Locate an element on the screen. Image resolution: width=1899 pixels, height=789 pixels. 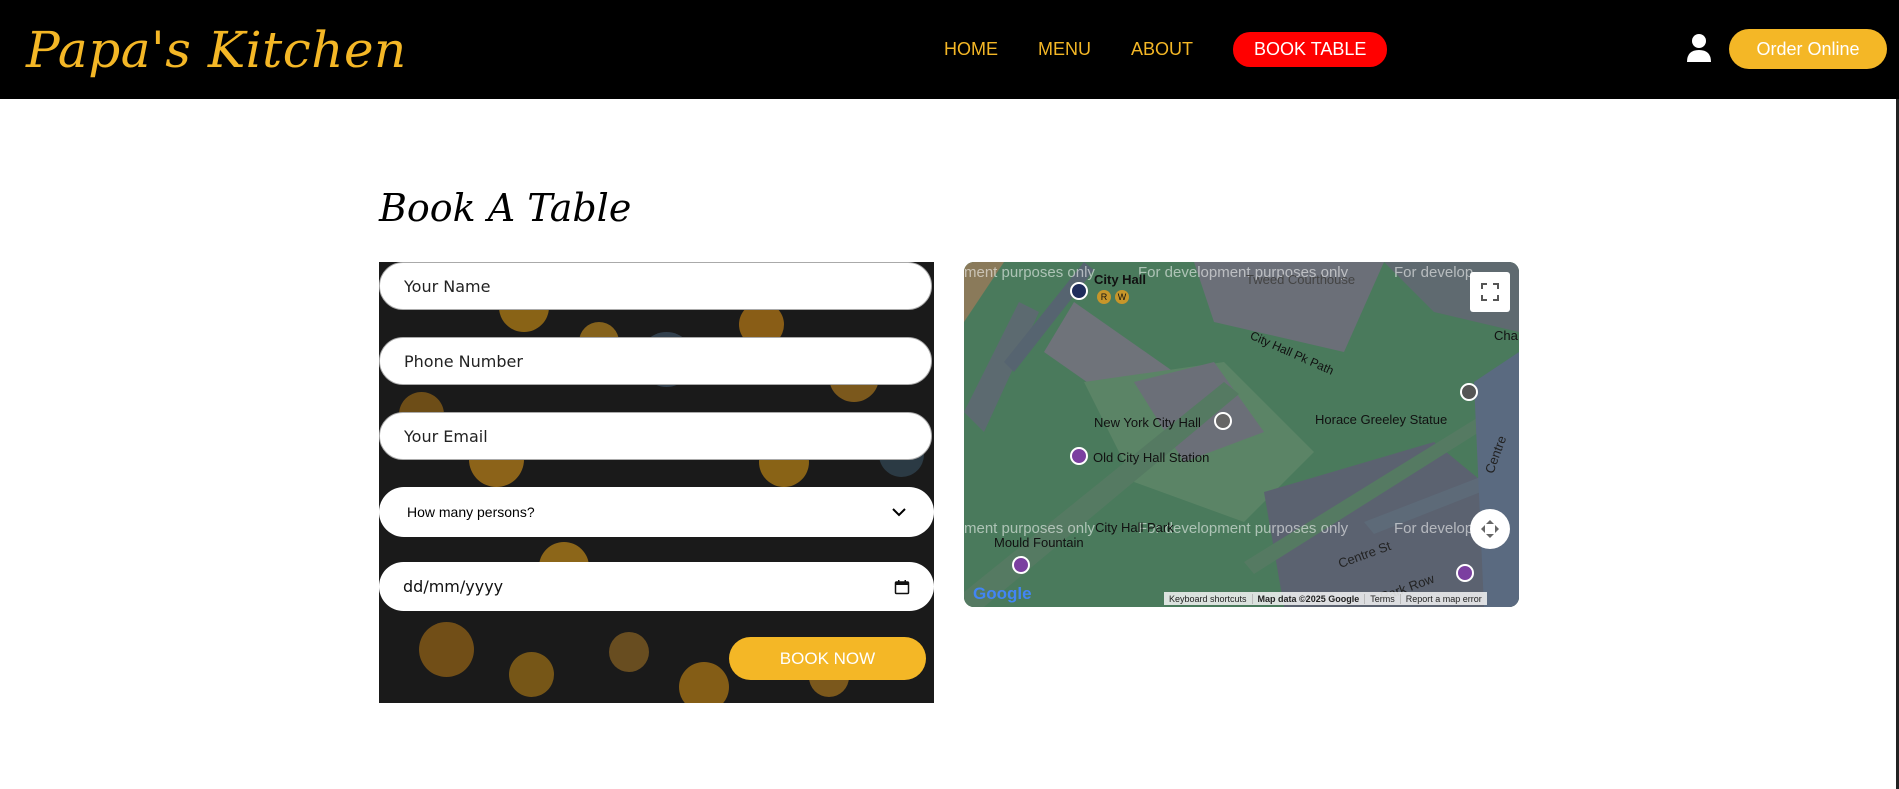
main-nav: HOME MENU ABOUT BOOK TABLE is located at coordinates (1166, 49).